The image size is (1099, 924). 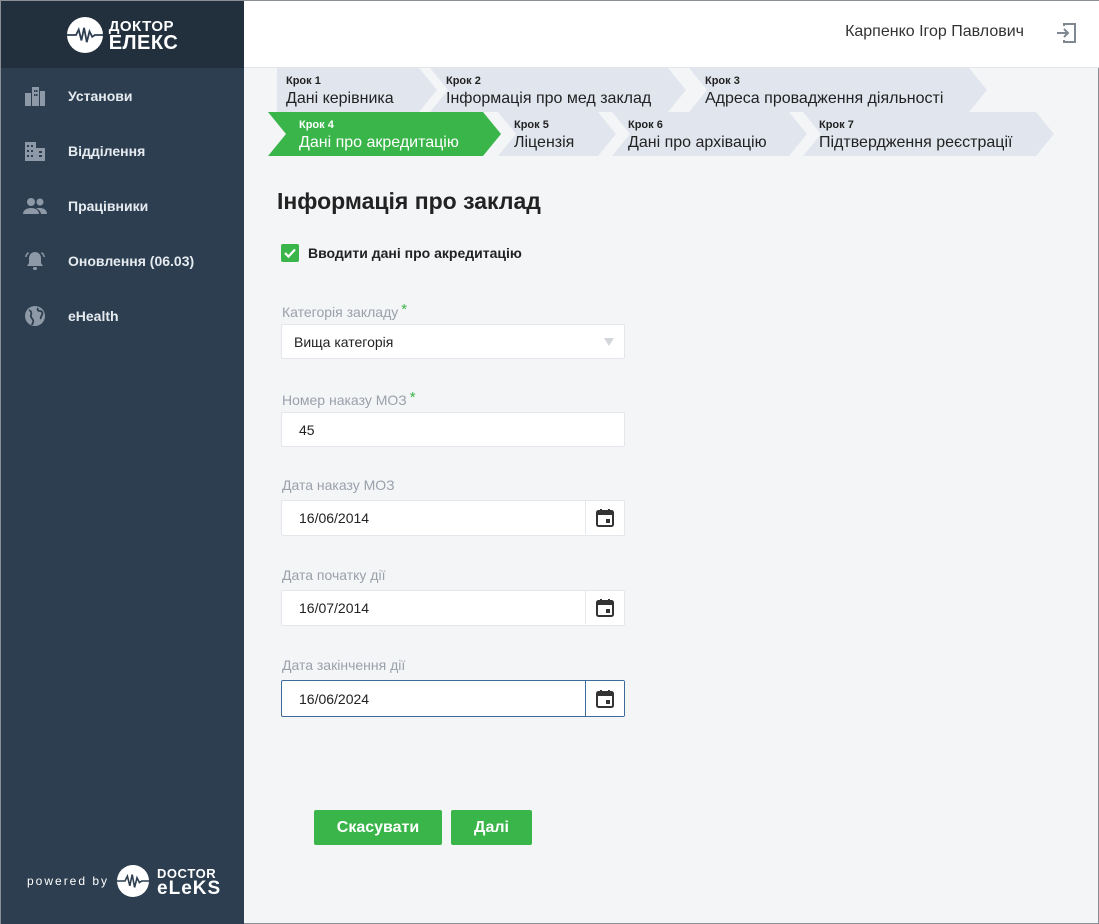 I want to click on step-title: Ліцензія, so click(x=544, y=142).